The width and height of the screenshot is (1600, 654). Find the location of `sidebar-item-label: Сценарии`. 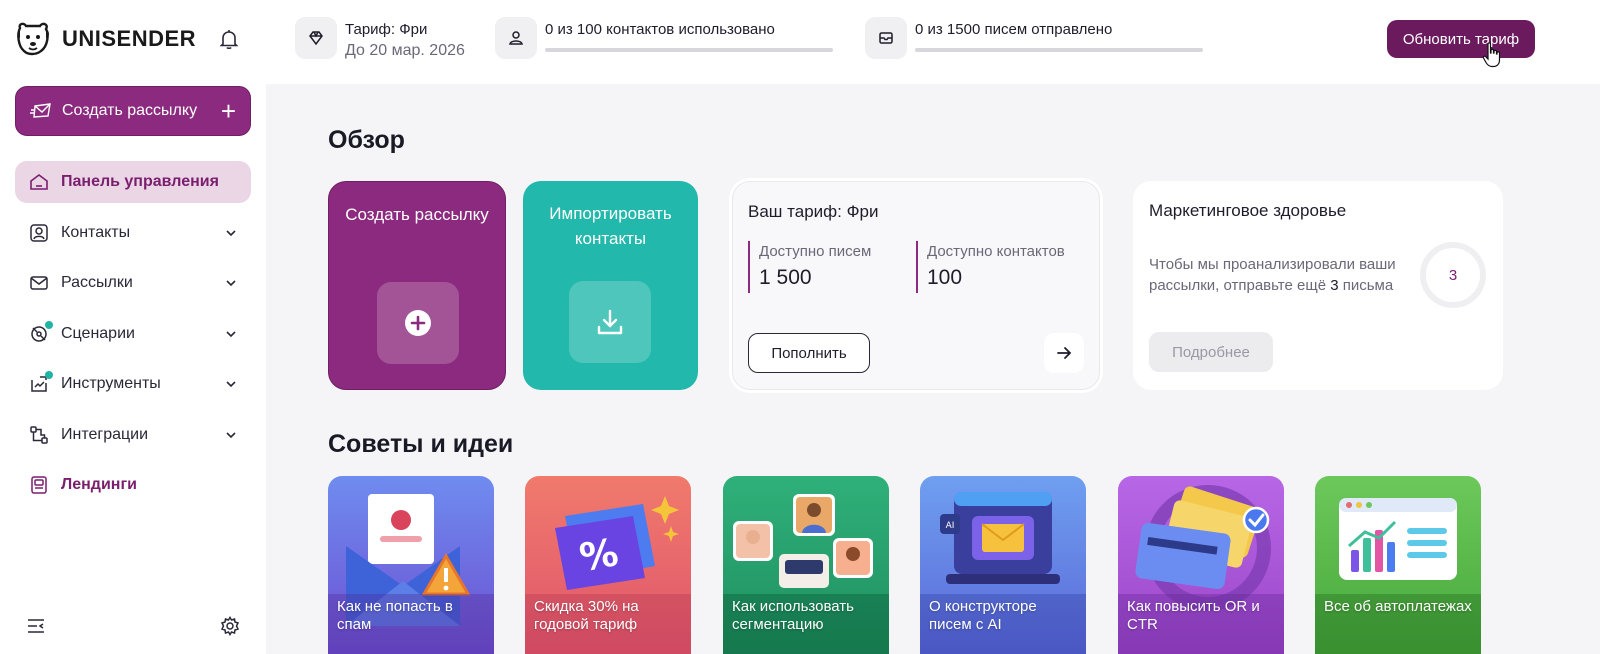

sidebar-item-label: Сценарии is located at coordinates (98, 333).